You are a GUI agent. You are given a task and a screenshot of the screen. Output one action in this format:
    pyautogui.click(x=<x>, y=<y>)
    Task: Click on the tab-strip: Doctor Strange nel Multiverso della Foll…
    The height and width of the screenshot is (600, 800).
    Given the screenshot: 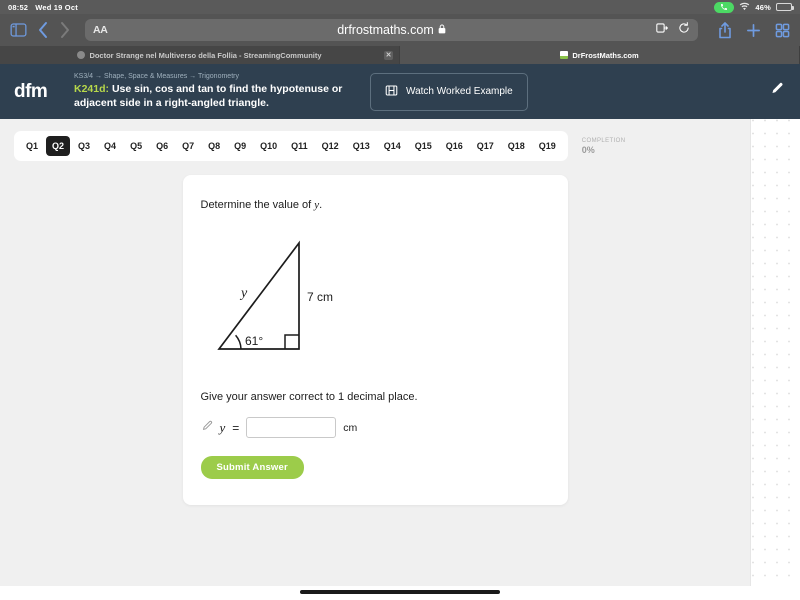 What is the action you would take?
    pyautogui.click(x=400, y=55)
    